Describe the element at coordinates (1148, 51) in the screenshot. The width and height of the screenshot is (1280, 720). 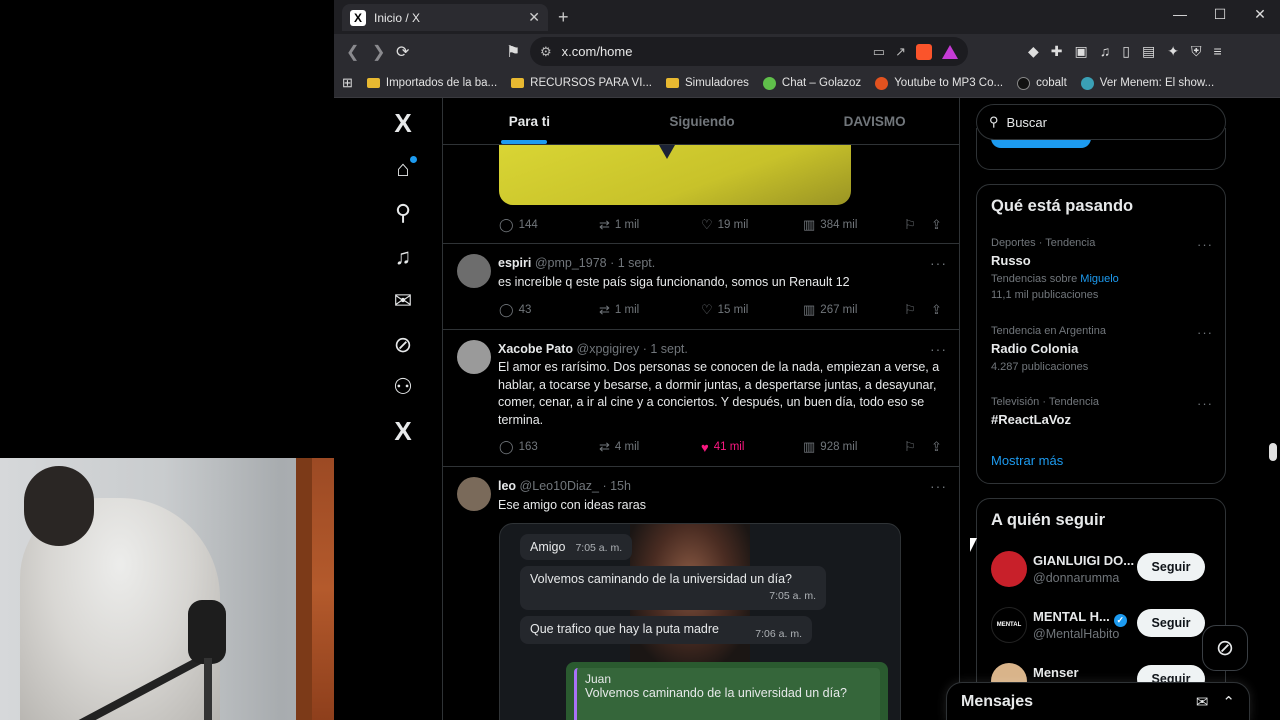
I see `wallet-icon: ▤` at that location.